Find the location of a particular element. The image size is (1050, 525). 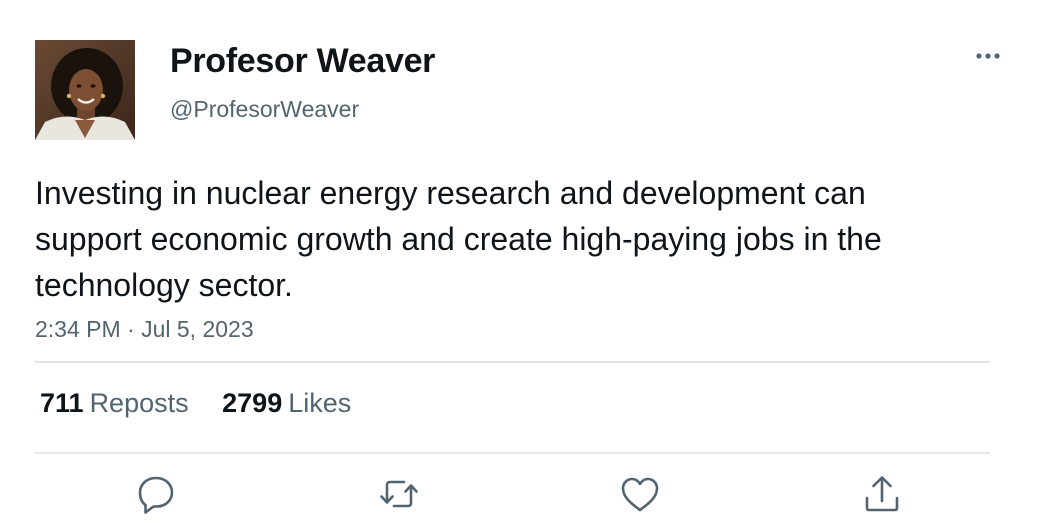

action-bar is located at coordinates (525, 496).